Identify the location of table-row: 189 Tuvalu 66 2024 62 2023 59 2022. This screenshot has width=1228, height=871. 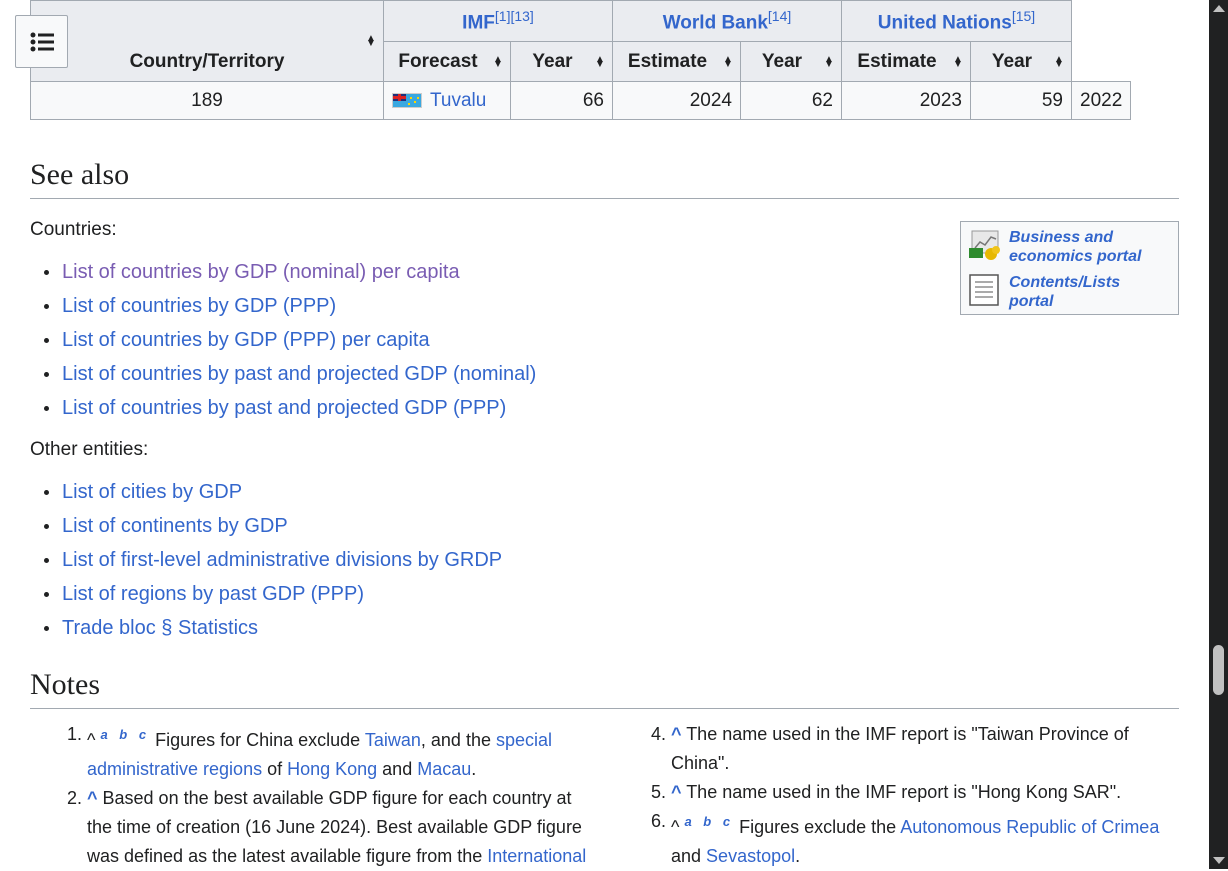
(581, 100).